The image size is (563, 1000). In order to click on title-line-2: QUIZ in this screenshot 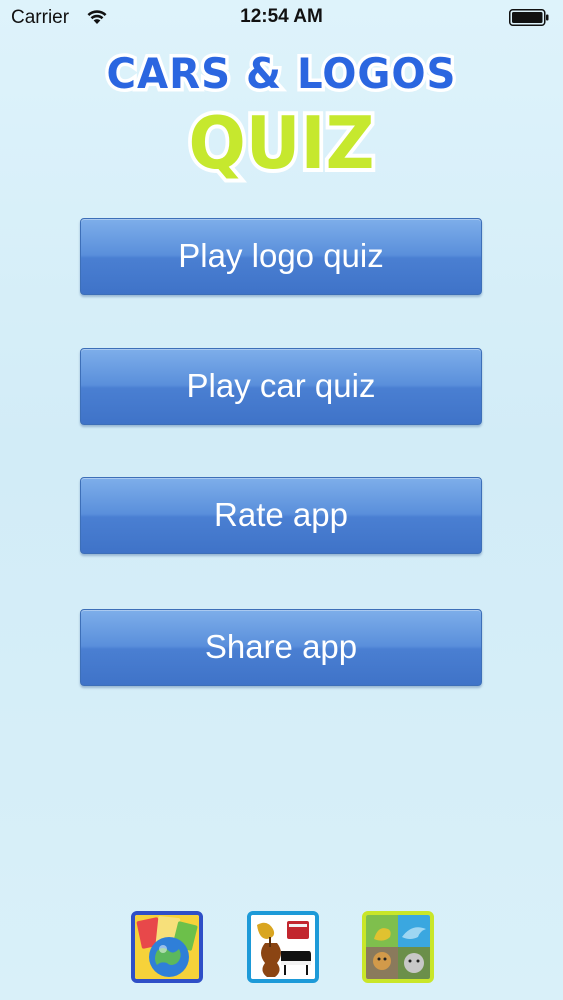, I will do `click(282, 143)`.